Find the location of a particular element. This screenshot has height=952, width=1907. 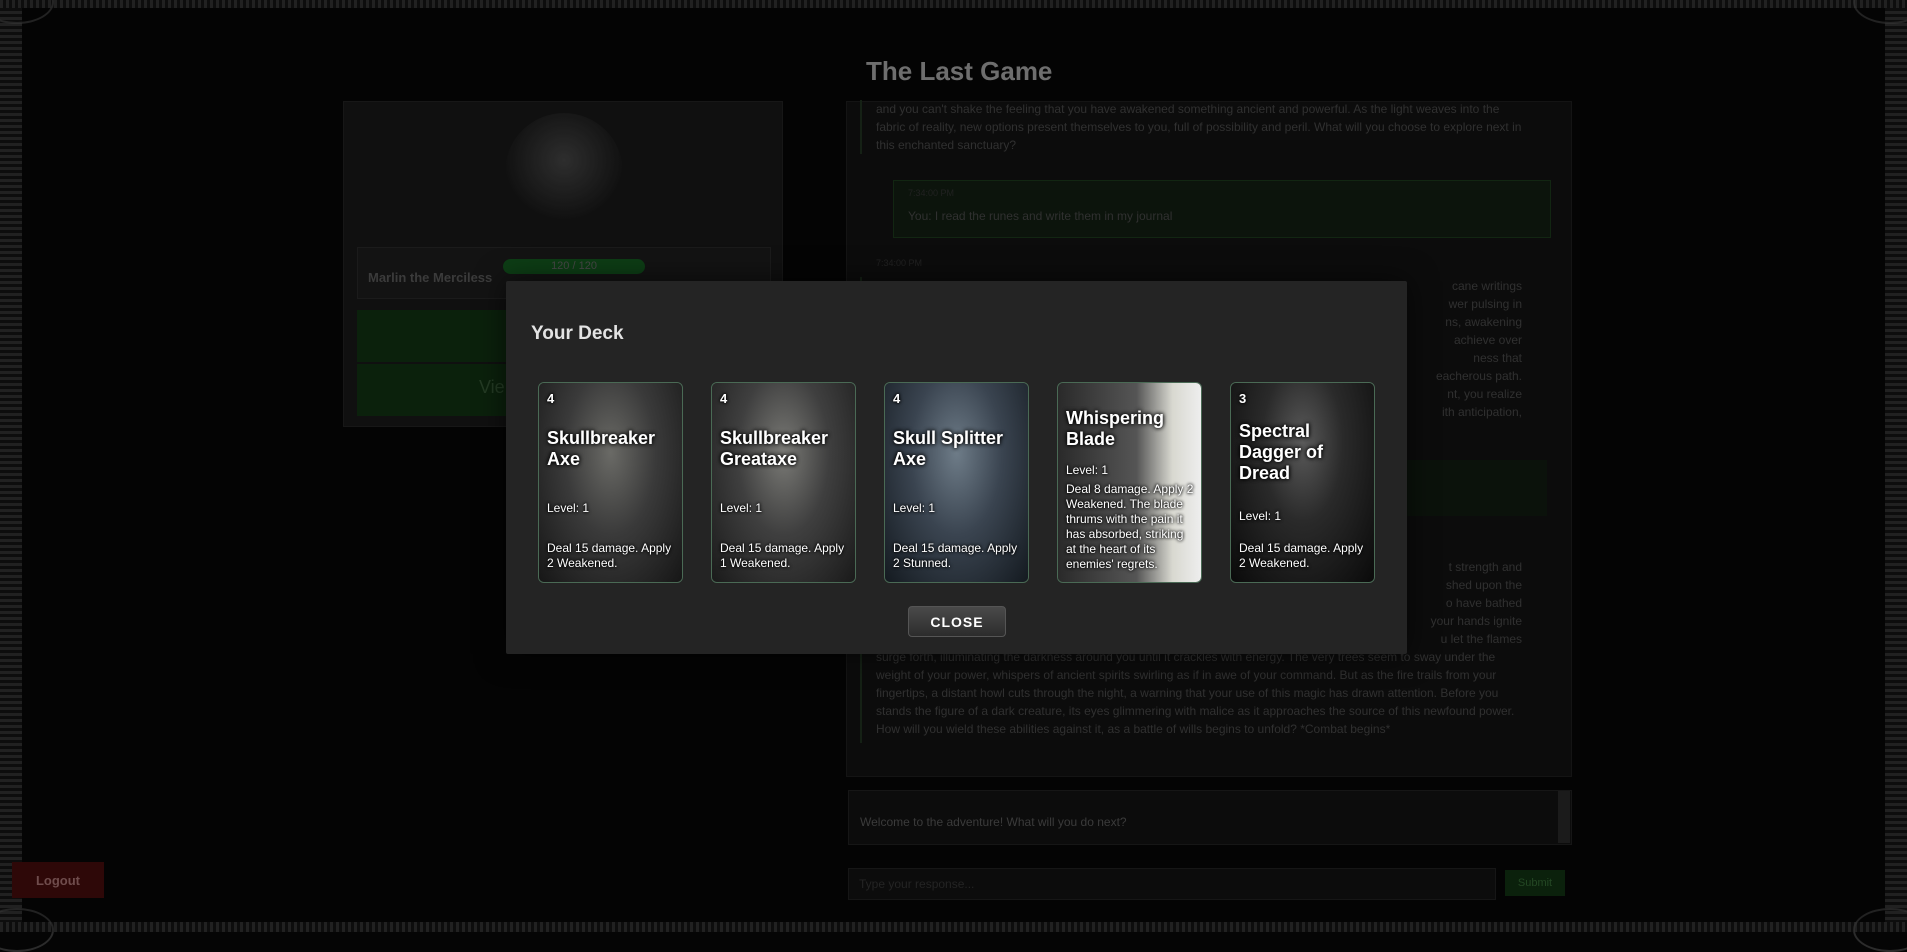

card-name: Skull Splitter Axe is located at coordinates (948, 448).